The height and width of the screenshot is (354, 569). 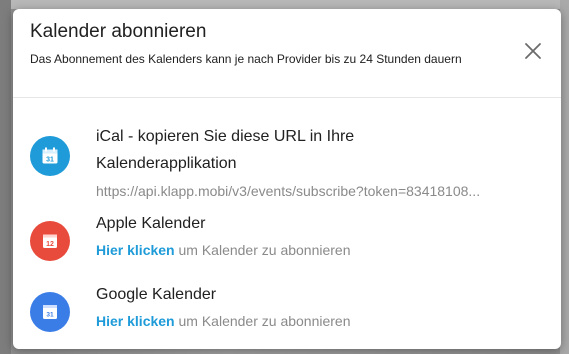 I want to click on svg-text: 12, so click(x=50, y=244).